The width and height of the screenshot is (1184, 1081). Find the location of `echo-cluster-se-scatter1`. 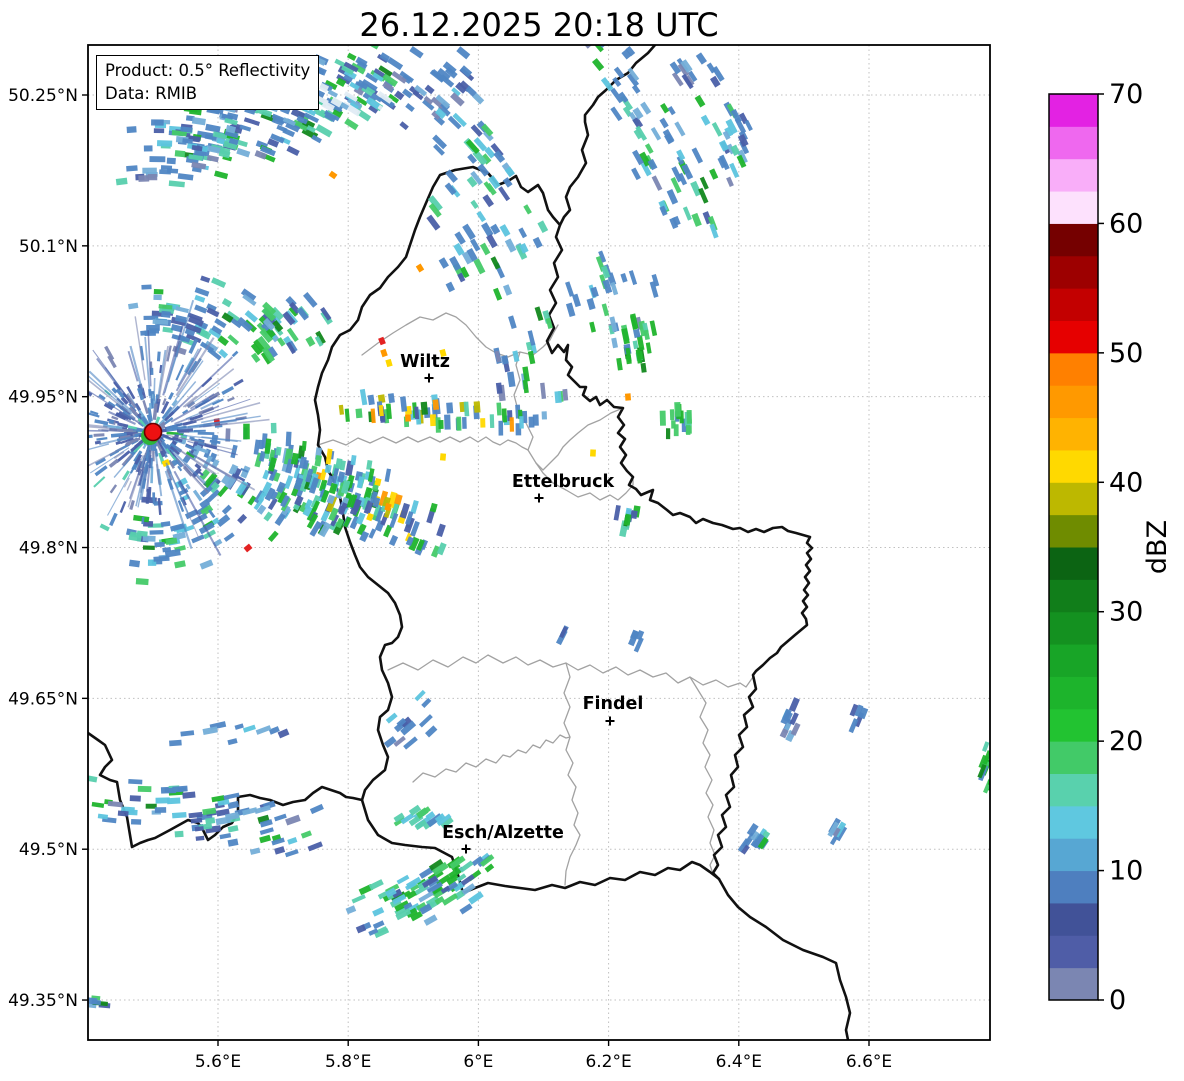

echo-cluster-se-scatter1 is located at coordinates (790, 720).